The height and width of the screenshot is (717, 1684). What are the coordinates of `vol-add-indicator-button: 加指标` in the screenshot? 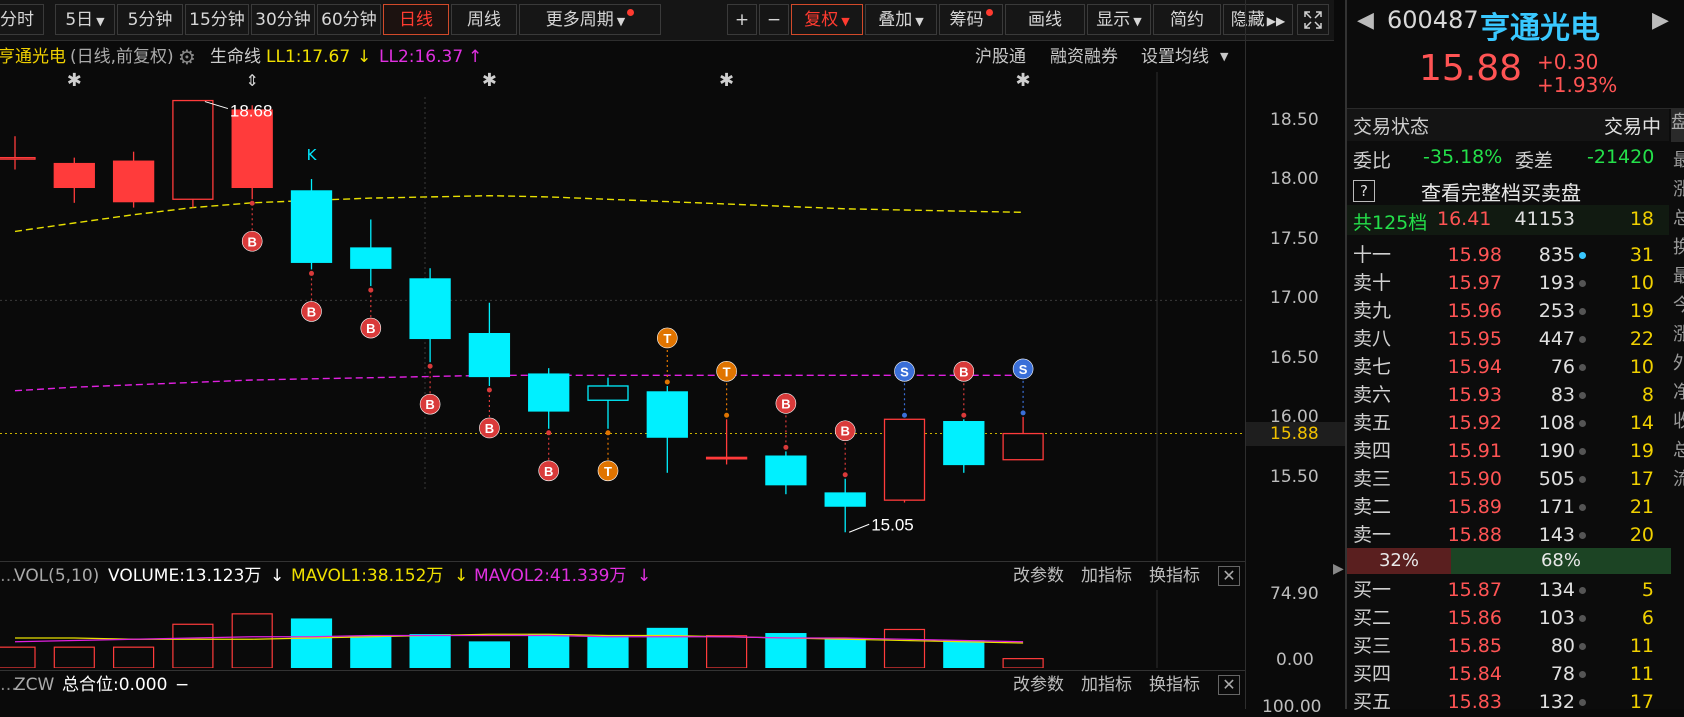 It's located at (1106, 576).